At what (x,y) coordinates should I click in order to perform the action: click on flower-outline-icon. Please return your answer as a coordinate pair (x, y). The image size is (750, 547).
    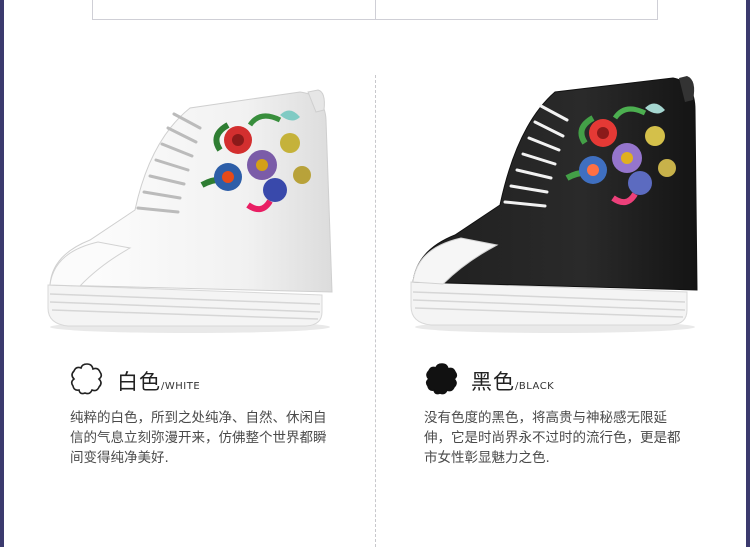
    Looking at the image, I should click on (86, 379).